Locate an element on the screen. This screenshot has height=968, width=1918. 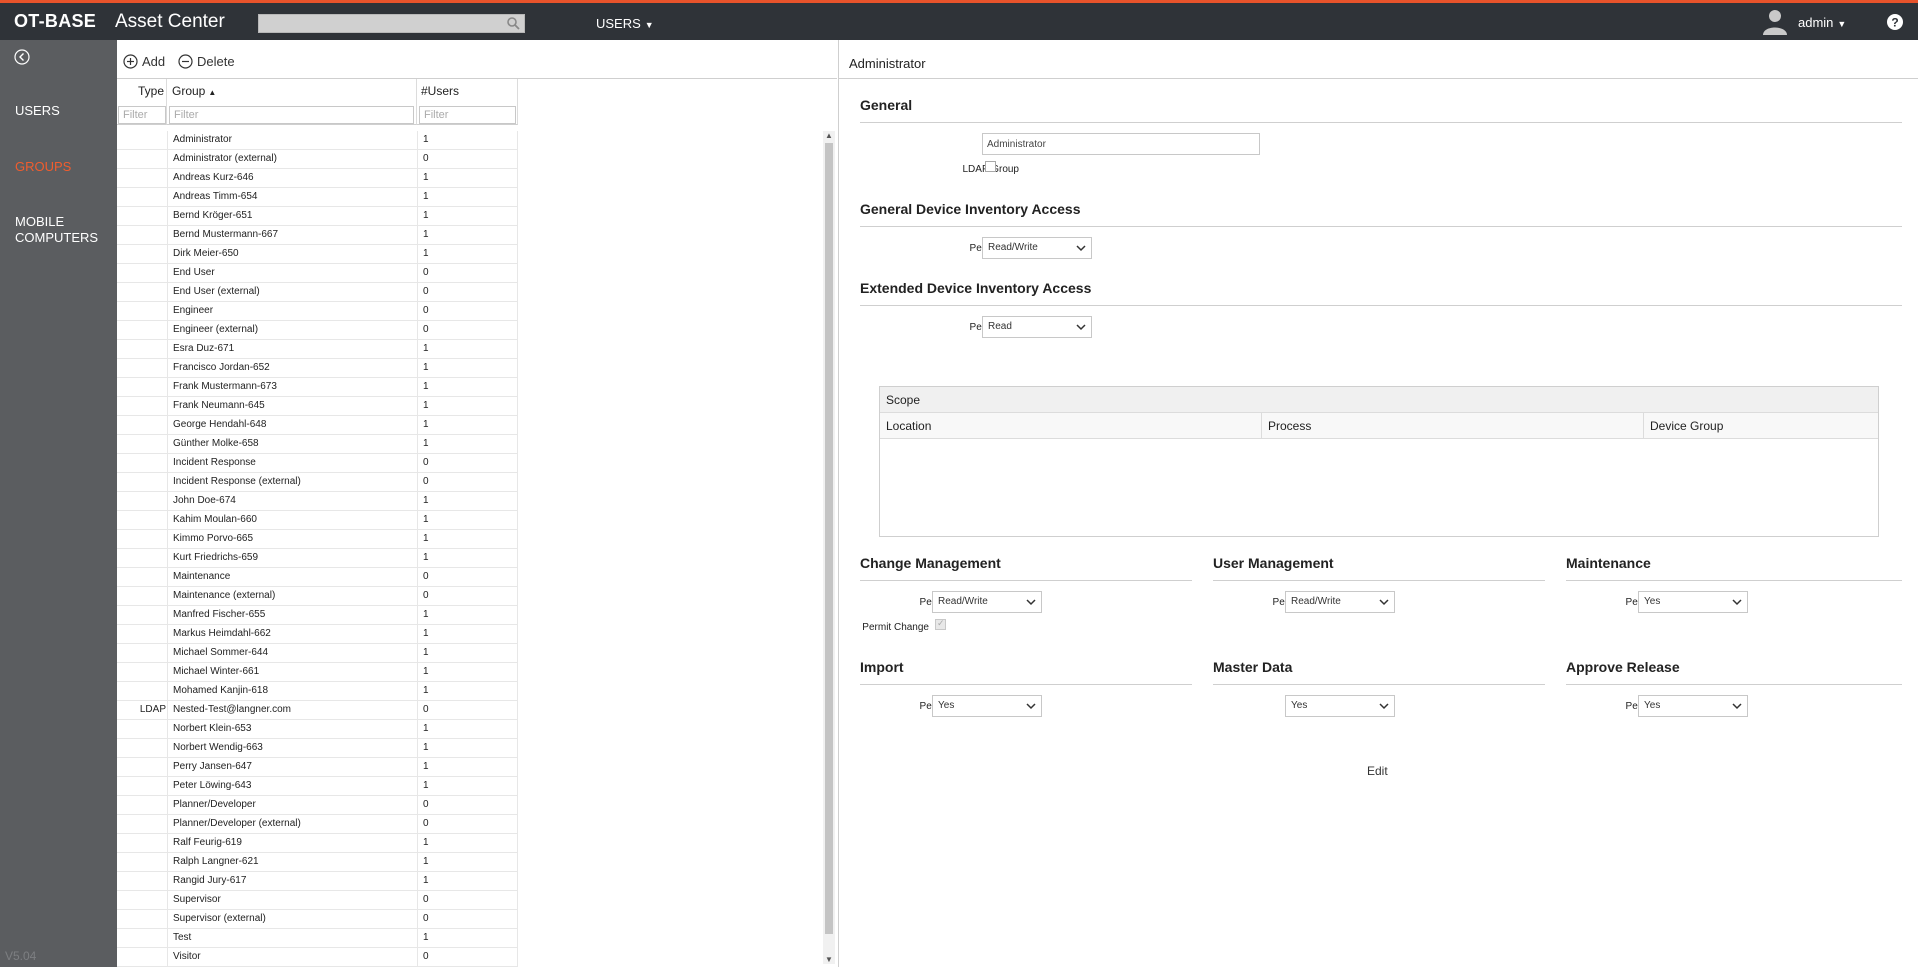
table-row: Markus Heimdahl-662 1 is located at coordinates (317, 634).